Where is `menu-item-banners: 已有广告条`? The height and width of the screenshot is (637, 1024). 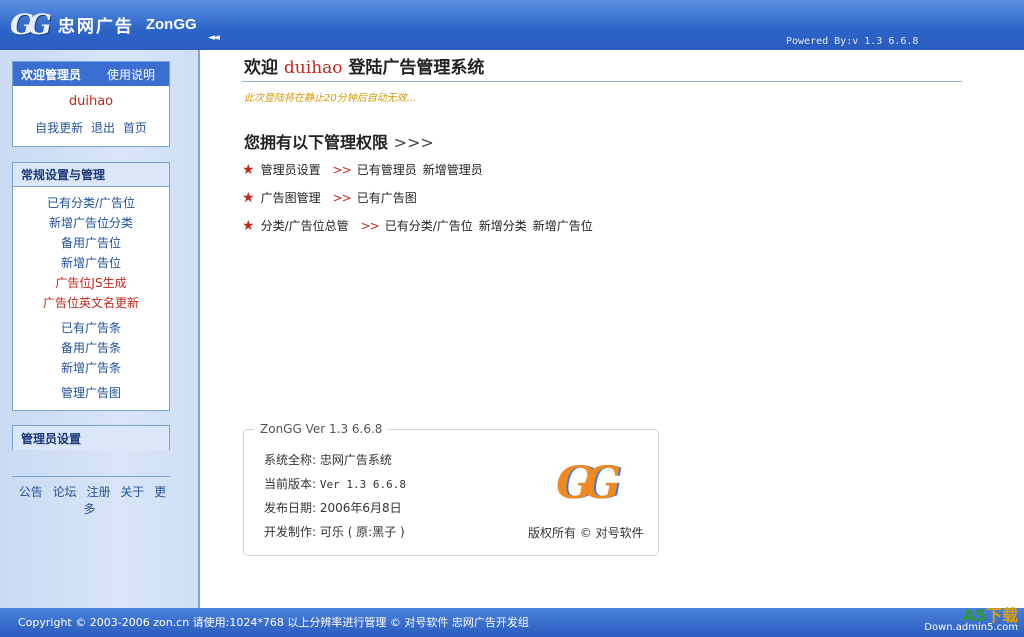
menu-item-banners: 已有广告条 is located at coordinates (91, 328).